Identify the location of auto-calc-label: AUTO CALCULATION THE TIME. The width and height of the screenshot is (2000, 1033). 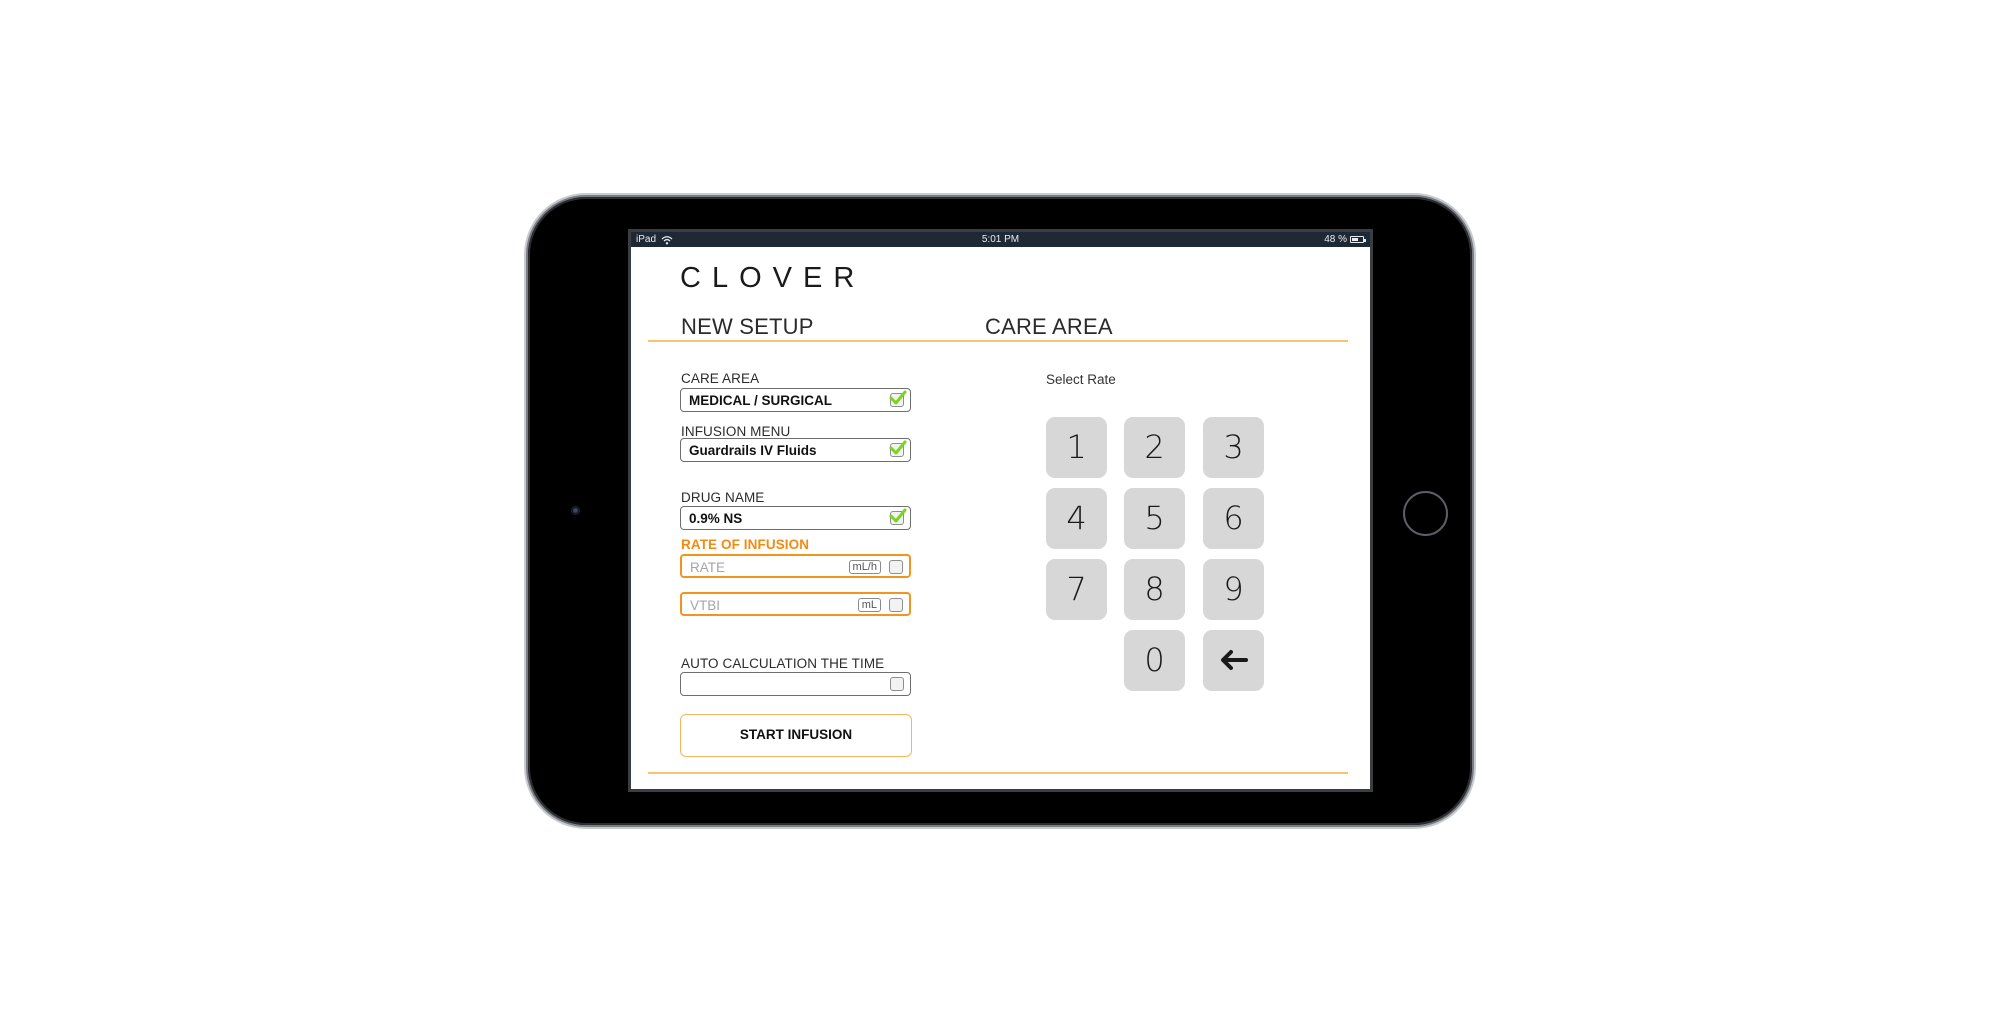
(783, 663).